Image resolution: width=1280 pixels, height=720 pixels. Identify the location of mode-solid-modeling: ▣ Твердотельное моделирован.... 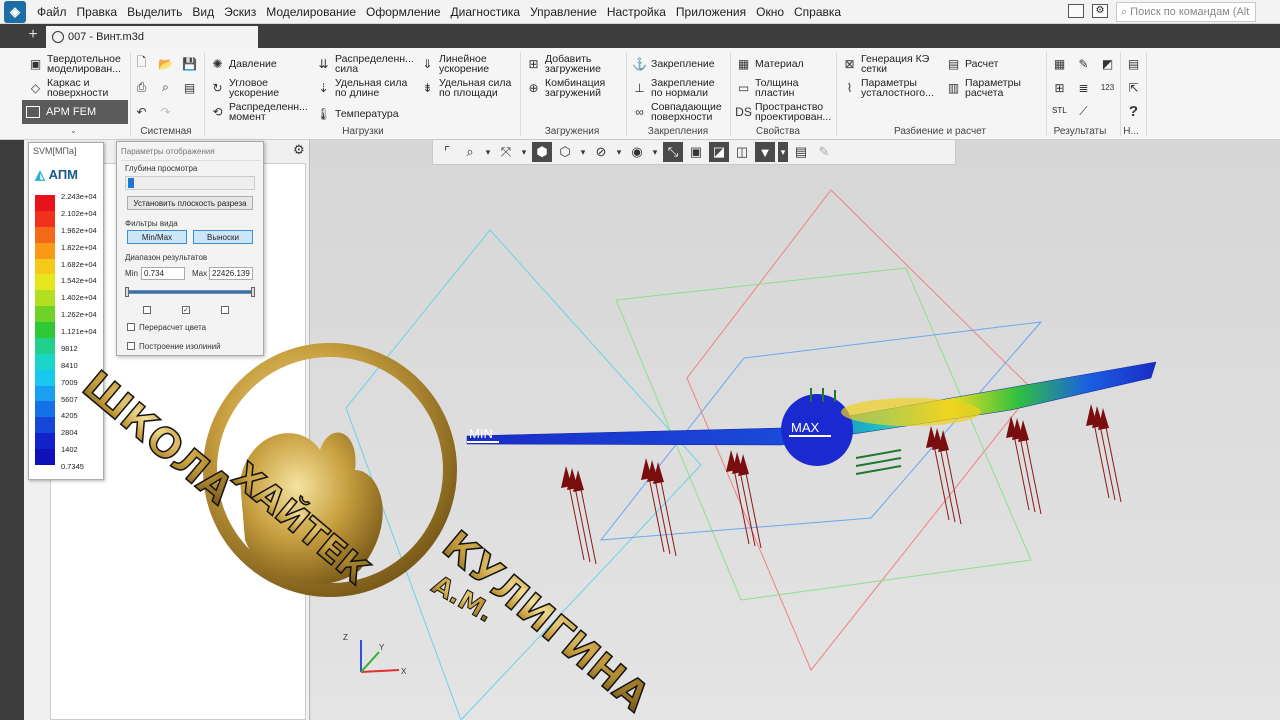
(78, 64).